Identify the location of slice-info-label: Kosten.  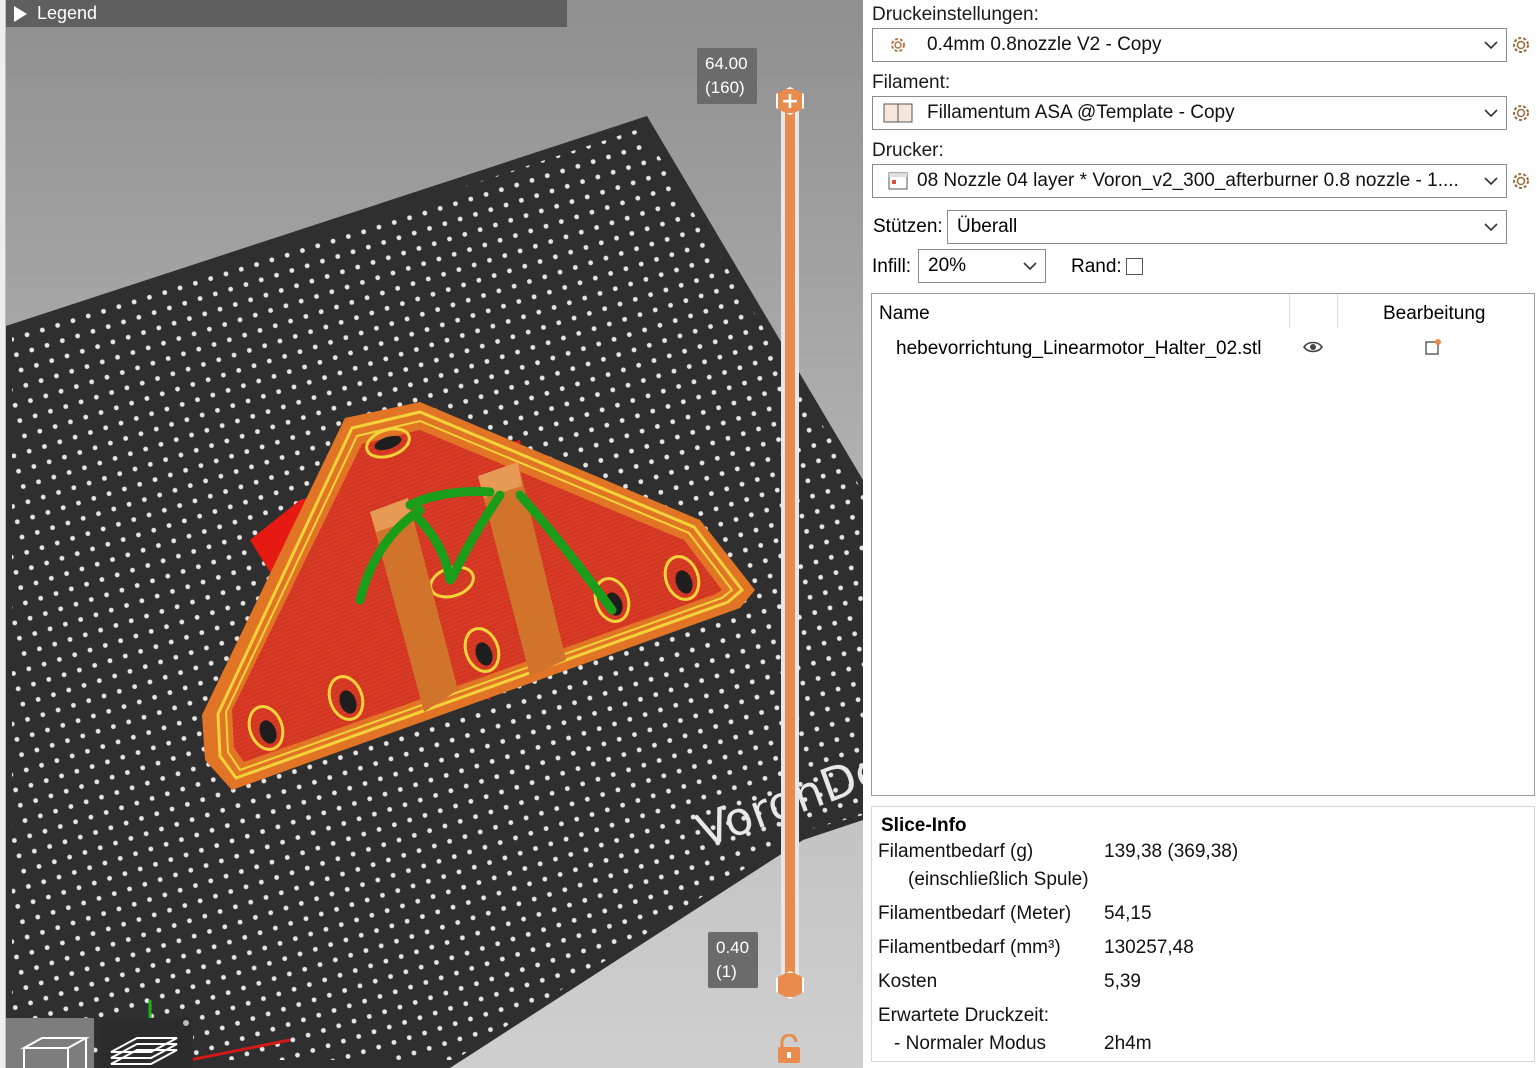
(908, 981).